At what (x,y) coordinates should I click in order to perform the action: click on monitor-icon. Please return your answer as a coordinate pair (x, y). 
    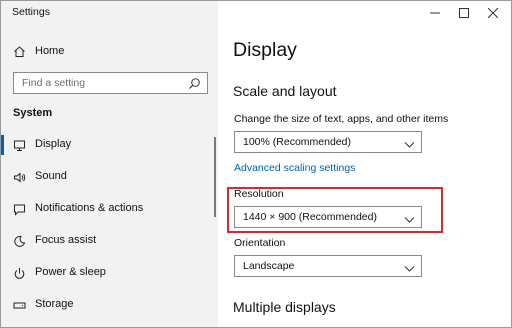
    Looking at the image, I should click on (19, 145).